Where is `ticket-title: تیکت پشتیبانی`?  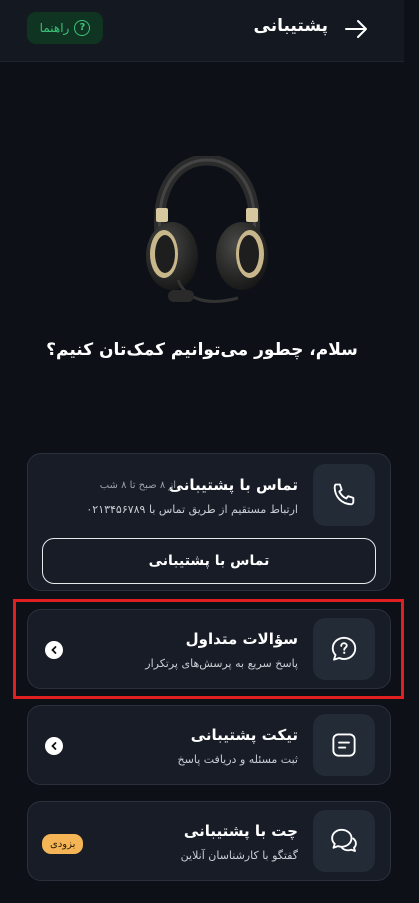
ticket-title: تیکت پشتیبانی is located at coordinates (244, 735).